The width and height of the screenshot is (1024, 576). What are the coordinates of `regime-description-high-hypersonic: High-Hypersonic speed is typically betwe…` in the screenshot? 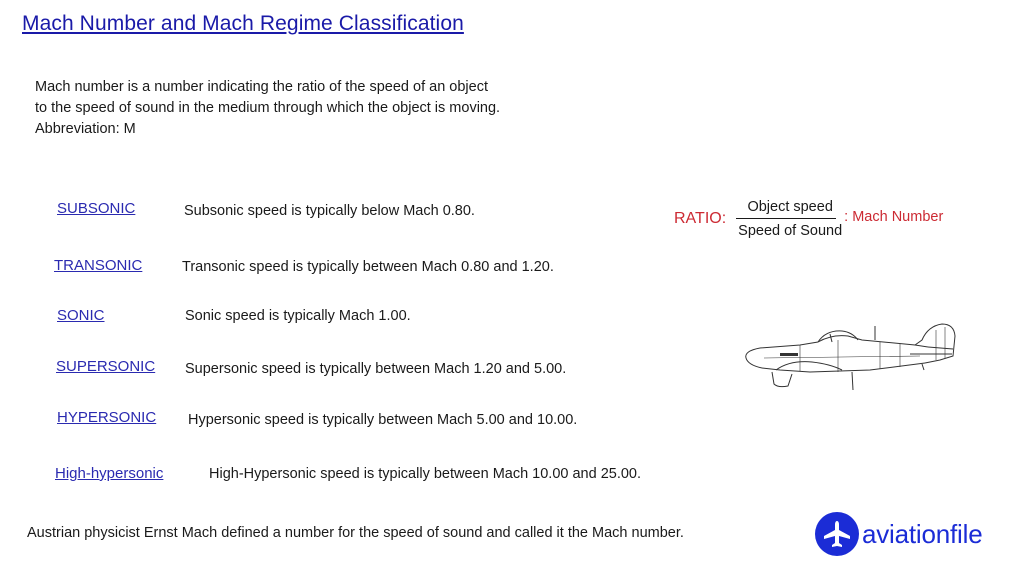 It's located at (425, 474).